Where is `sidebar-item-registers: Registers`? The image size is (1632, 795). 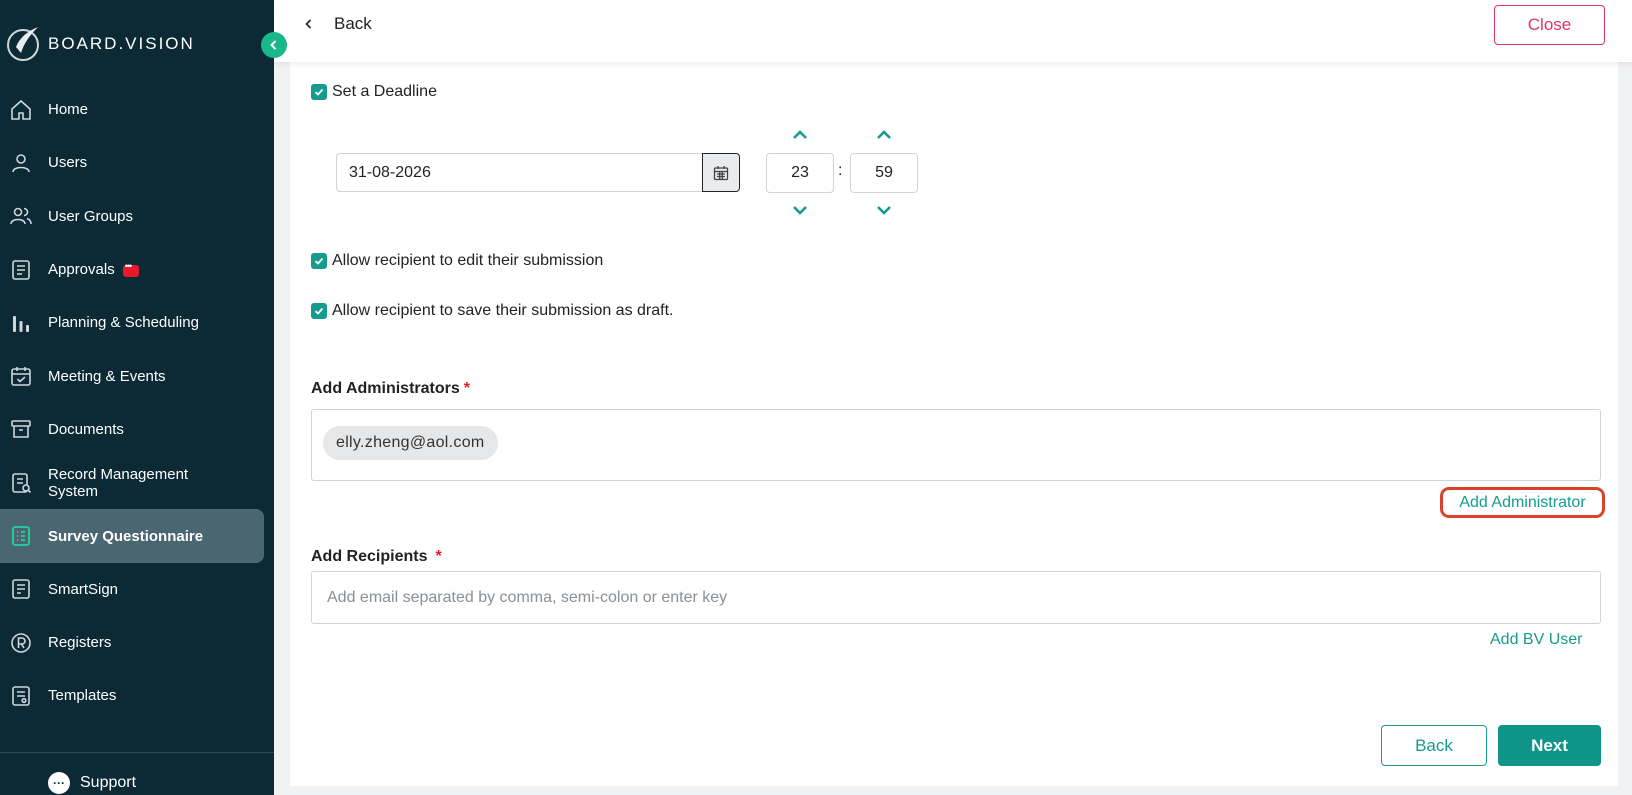 sidebar-item-registers: Registers is located at coordinates (137, 642).